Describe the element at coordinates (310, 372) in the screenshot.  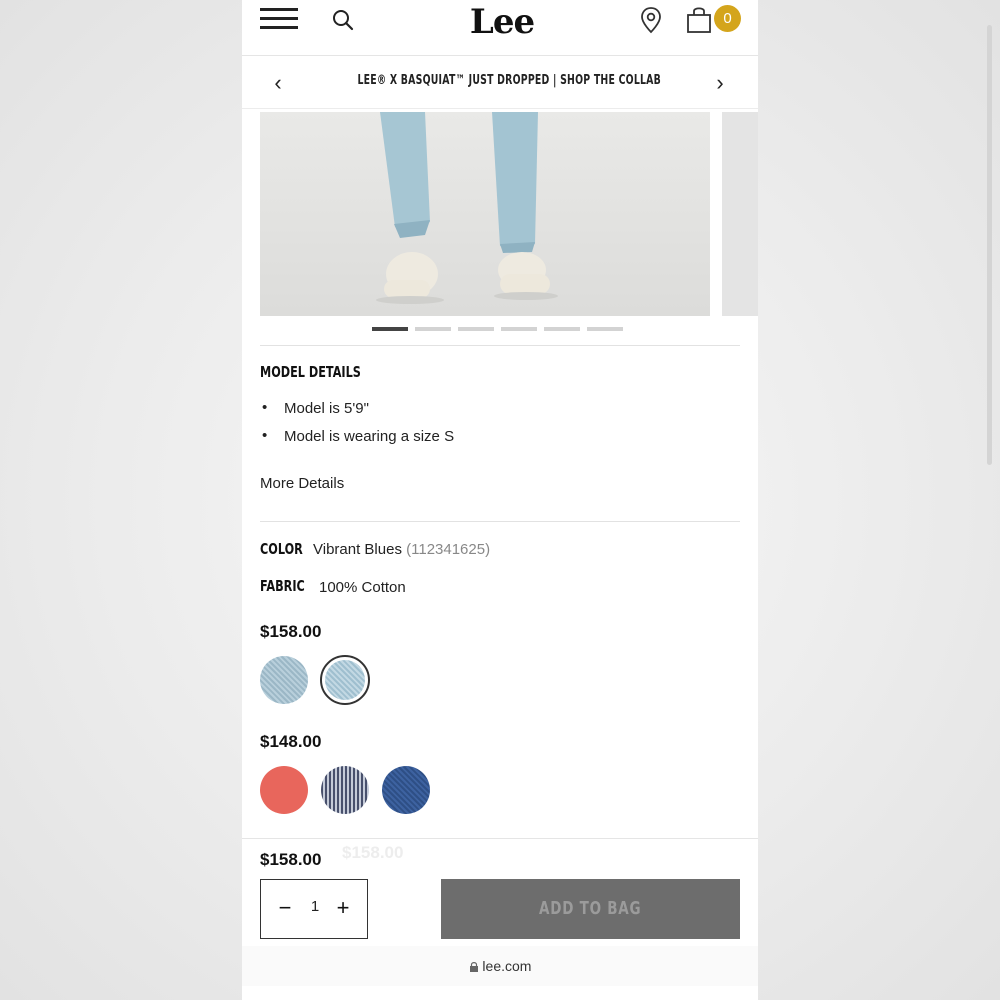
I see `model-details-heading: MODEL DETAILS` at that location.